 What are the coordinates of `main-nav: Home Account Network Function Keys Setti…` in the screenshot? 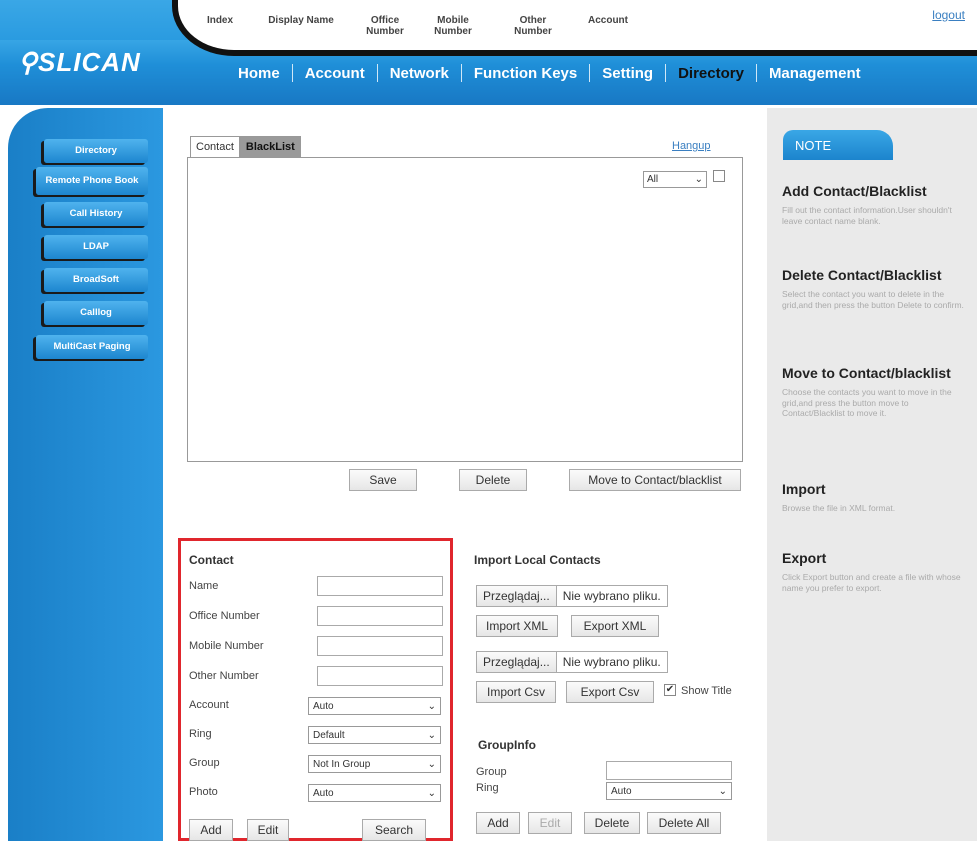 It's located at (549, 73).